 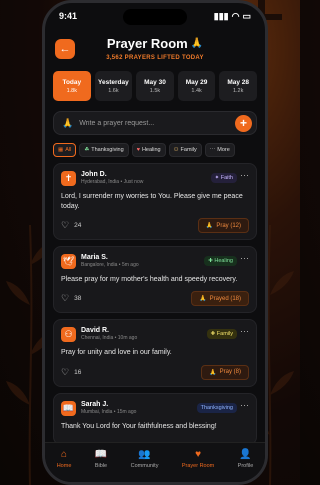 I want to click on leaf-icon: ☘, so click(x=87, y=150).